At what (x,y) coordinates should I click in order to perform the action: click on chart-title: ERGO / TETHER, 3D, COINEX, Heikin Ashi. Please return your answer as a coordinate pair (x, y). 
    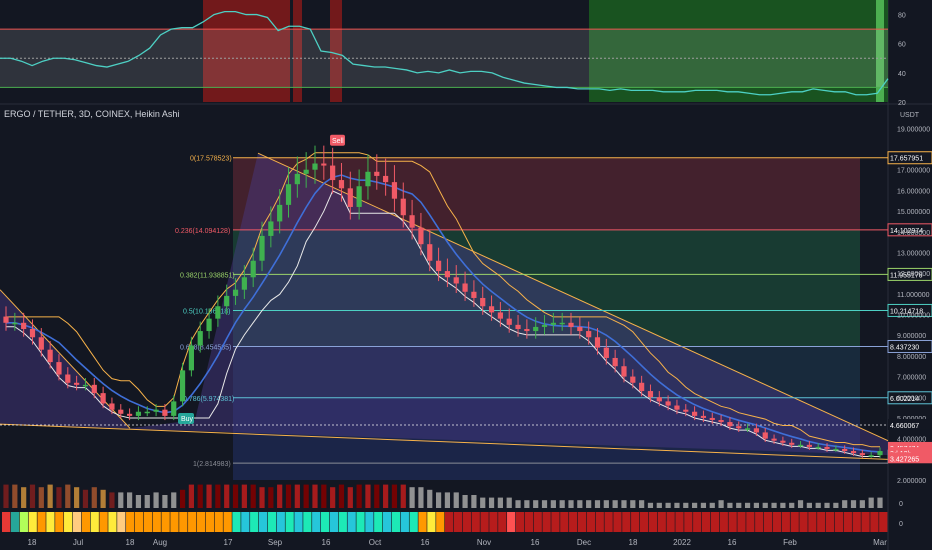
    Looking at the image, I should click on (92, 114).